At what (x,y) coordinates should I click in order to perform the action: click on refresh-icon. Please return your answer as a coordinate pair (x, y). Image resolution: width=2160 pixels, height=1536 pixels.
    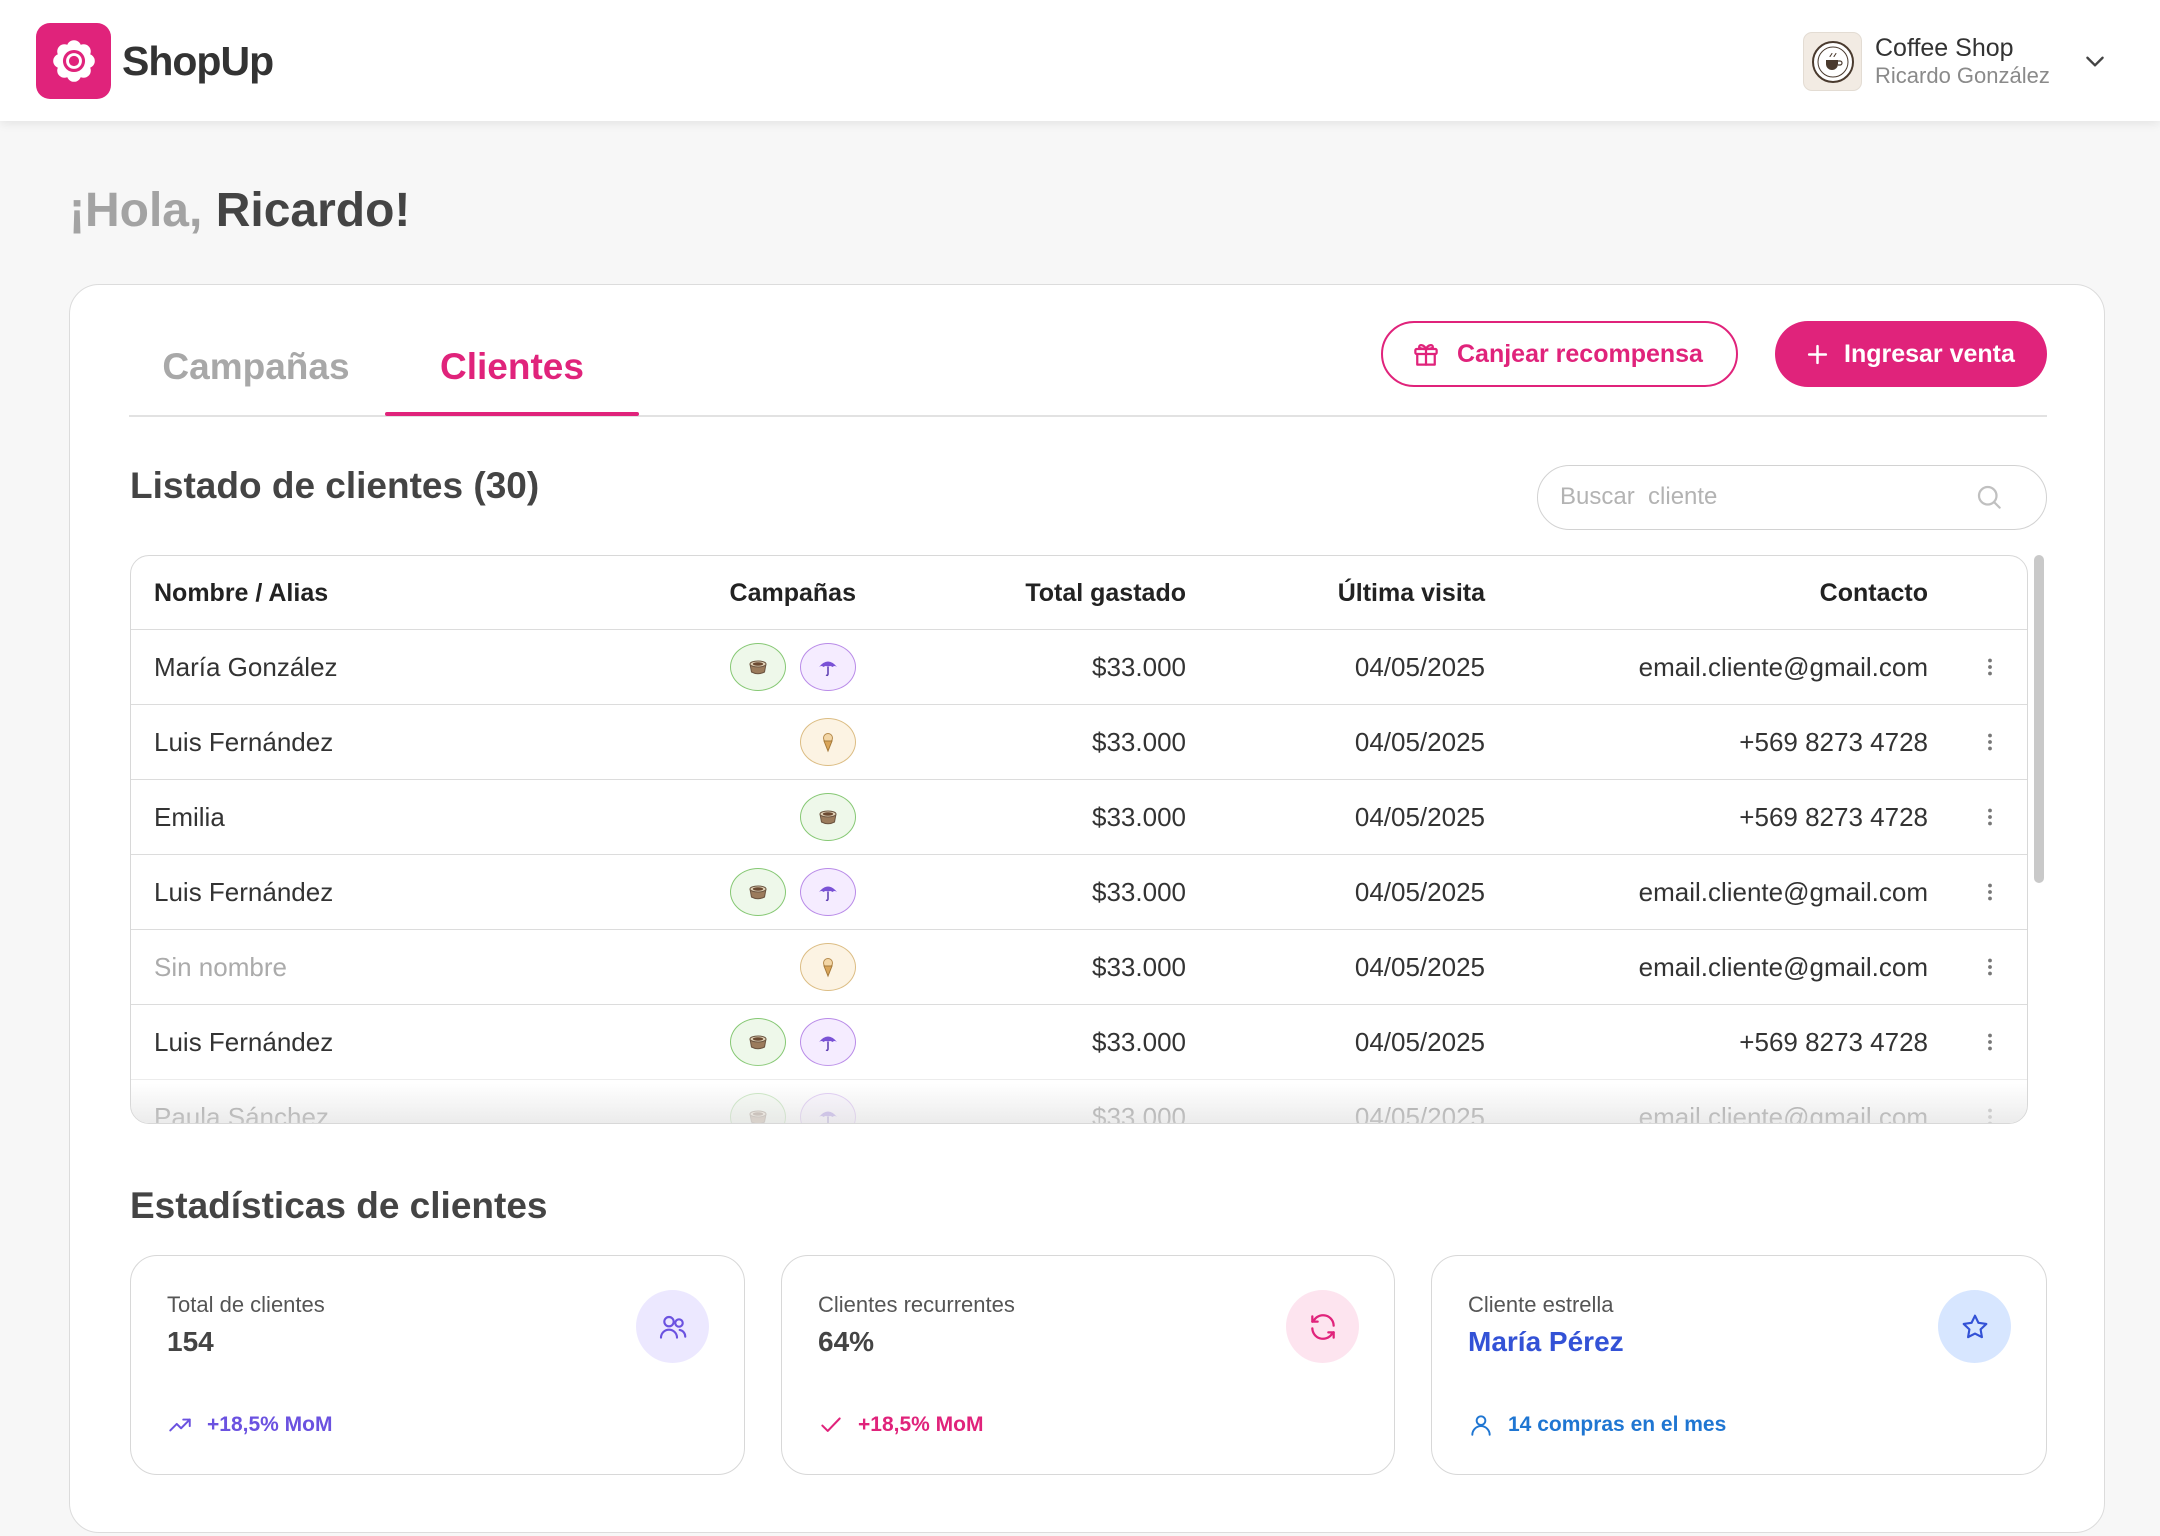
    Looking at the image, I should click on (1322, 1326).